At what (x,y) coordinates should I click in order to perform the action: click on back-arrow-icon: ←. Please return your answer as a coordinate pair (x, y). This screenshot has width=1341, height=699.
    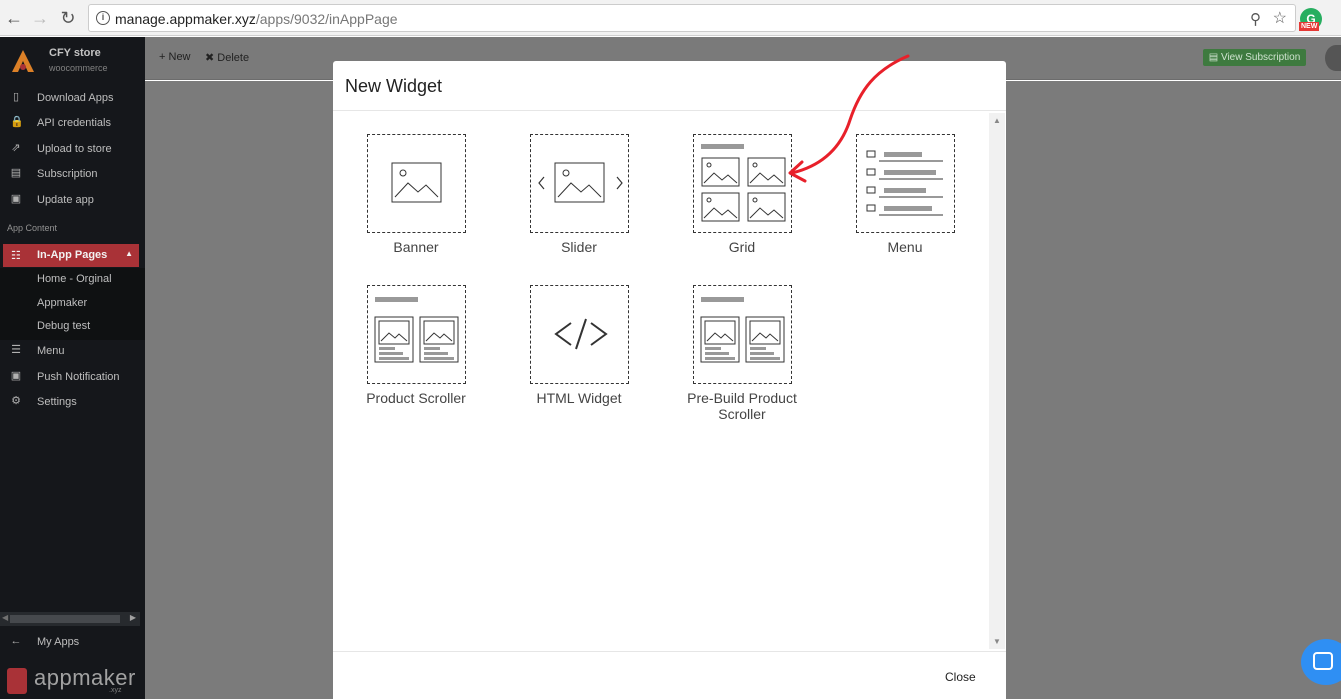
    Looking at the image, I should click on (14, 18).